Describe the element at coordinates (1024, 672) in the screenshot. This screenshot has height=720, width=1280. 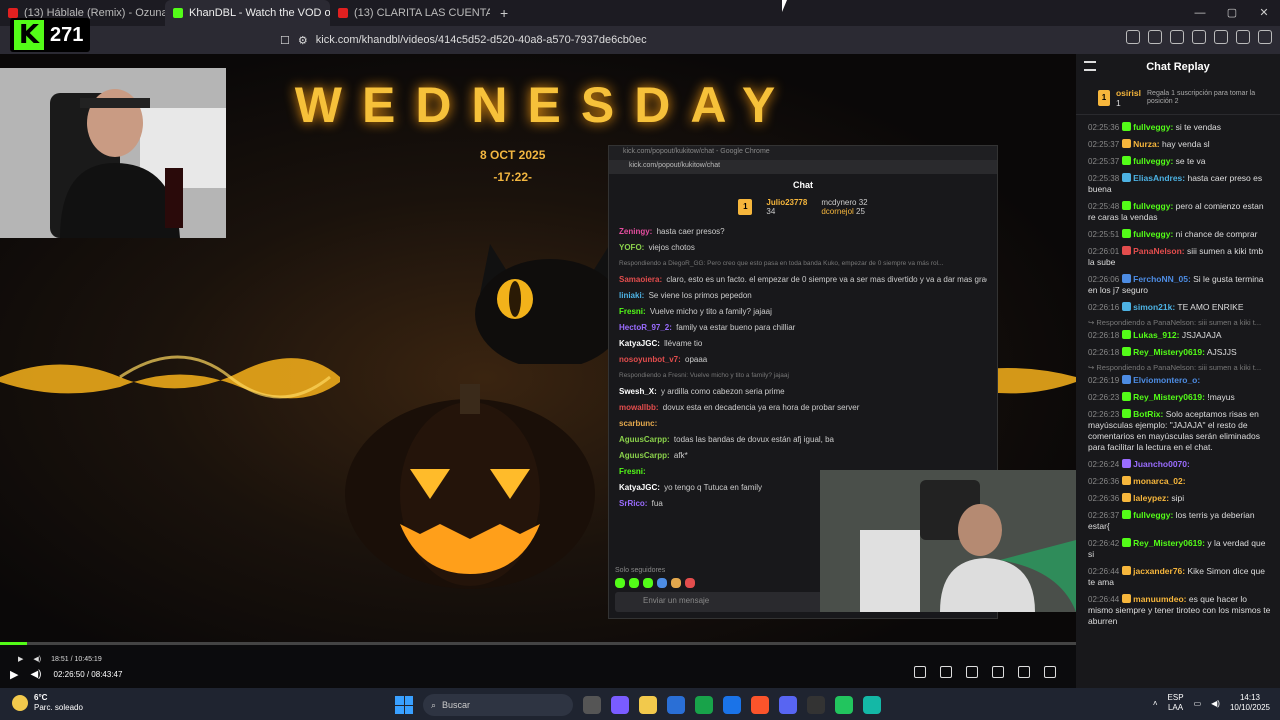
I see `speed-icon` at that location.